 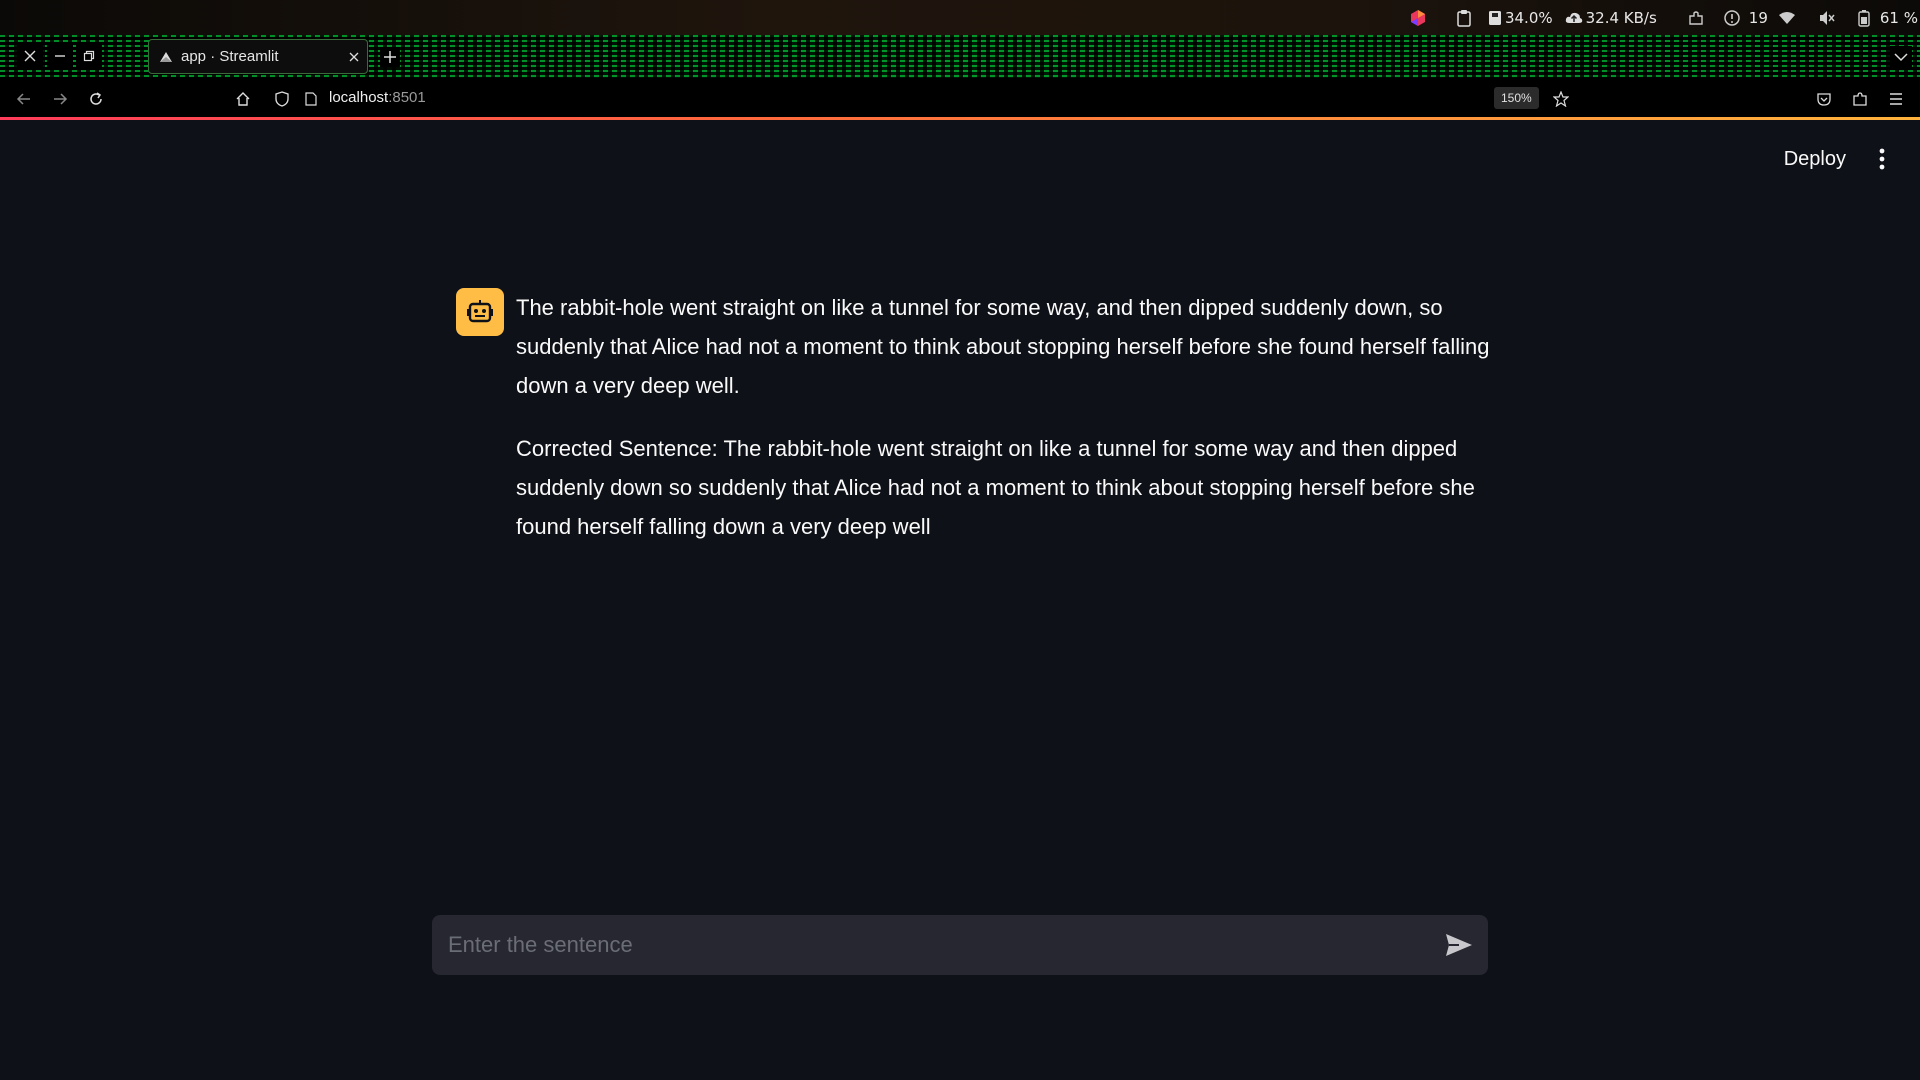 I want to click on window-close-icon, so click(x=30, y=56).